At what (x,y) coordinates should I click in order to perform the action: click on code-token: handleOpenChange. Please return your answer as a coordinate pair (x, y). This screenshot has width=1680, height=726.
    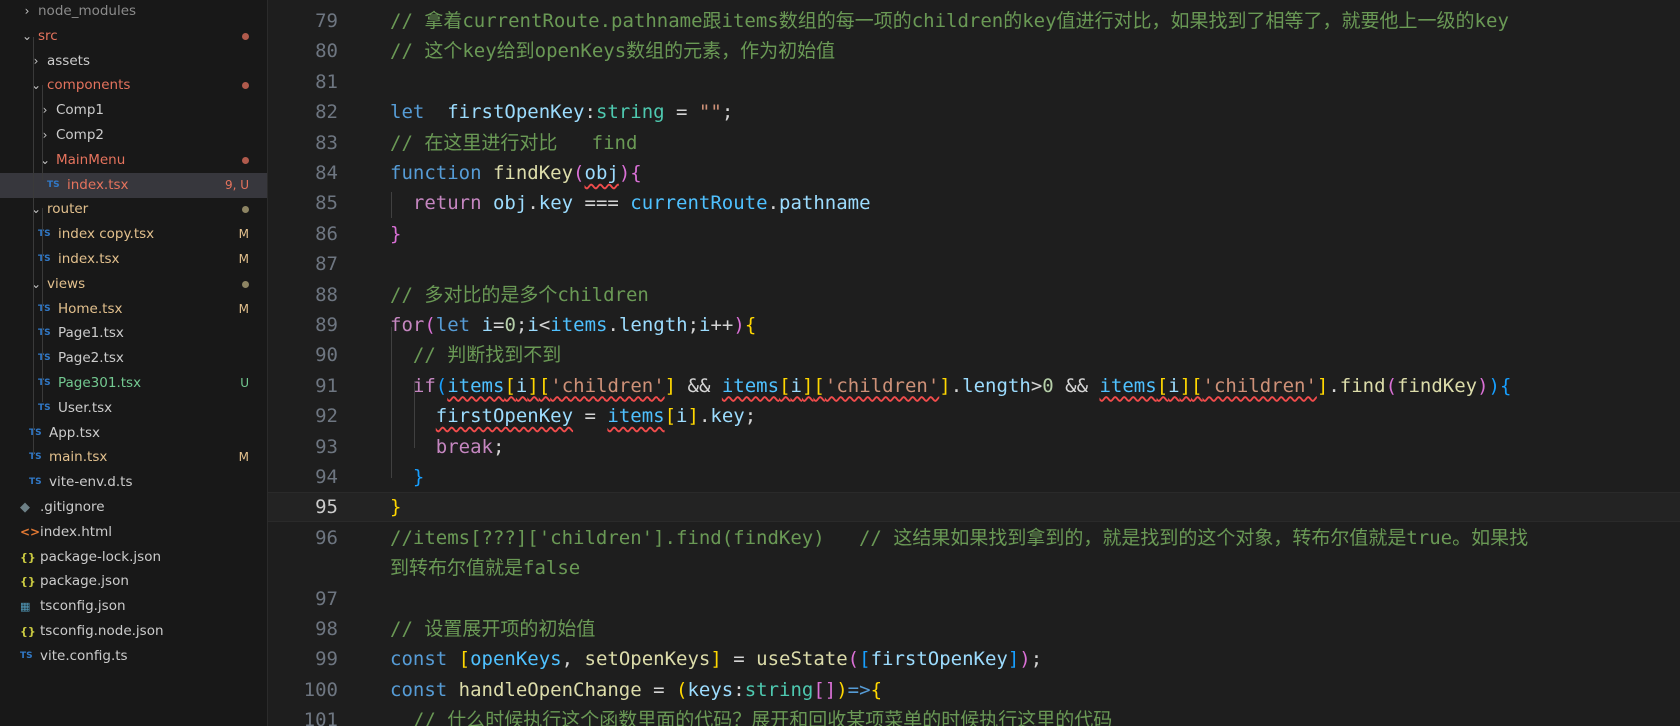
    Looking at the image, I should click on (550, 689).